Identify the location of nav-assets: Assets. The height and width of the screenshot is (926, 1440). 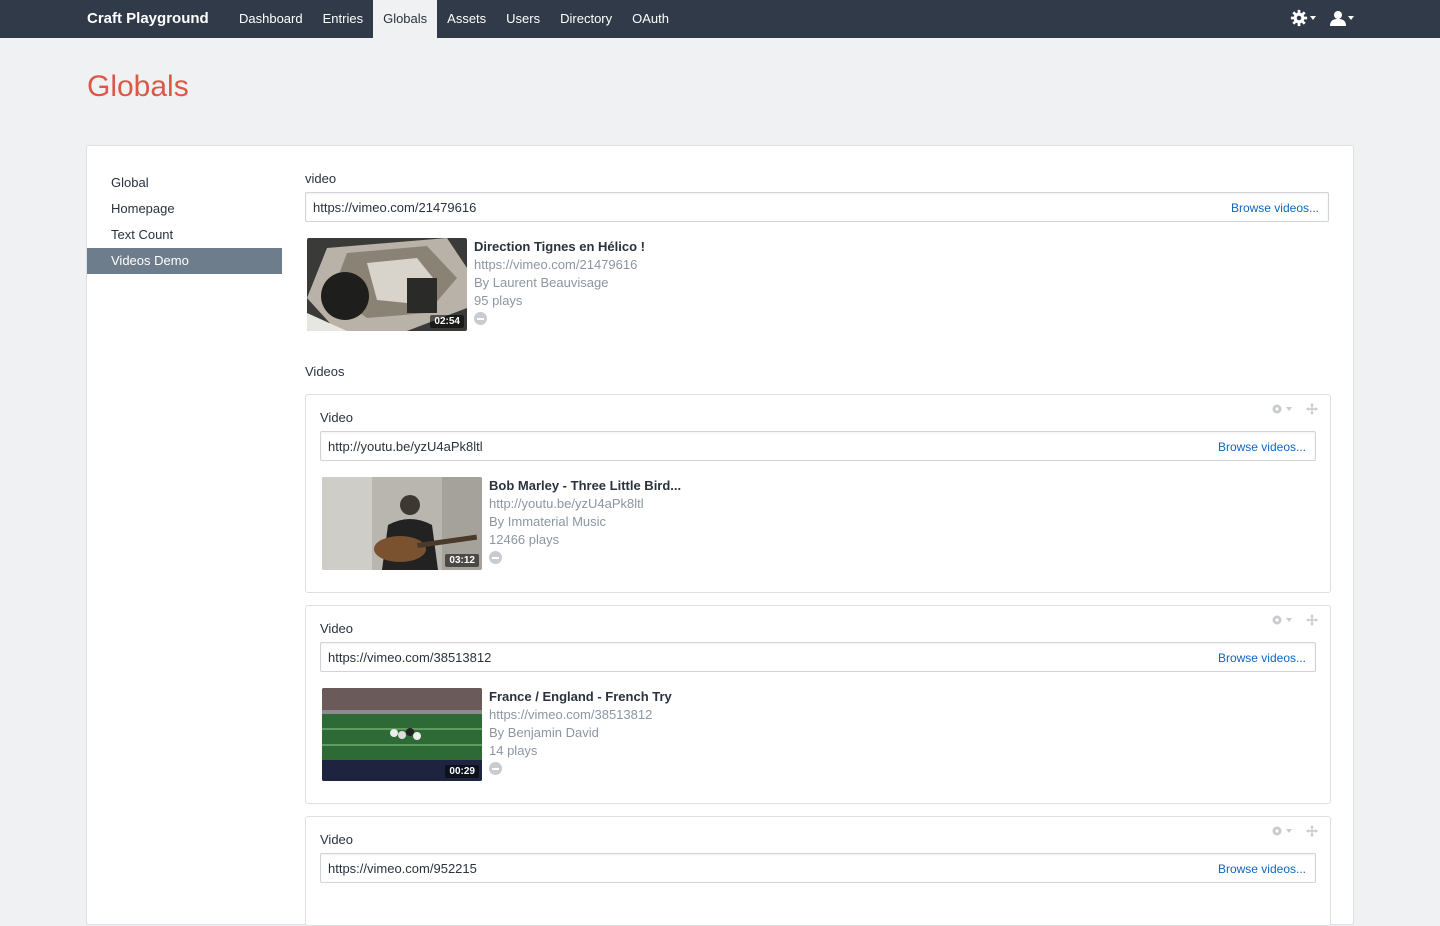
(466, 19).